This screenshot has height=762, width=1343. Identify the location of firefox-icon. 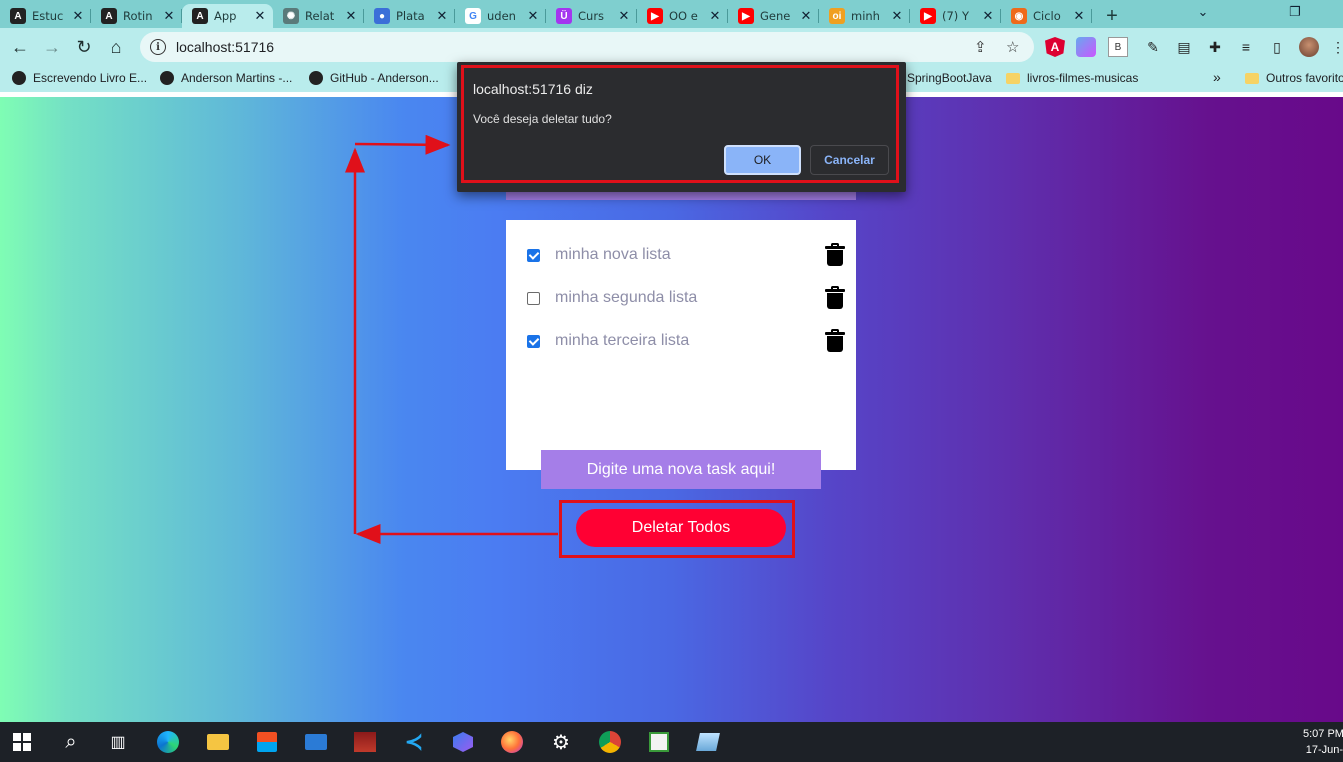
(512, 742).